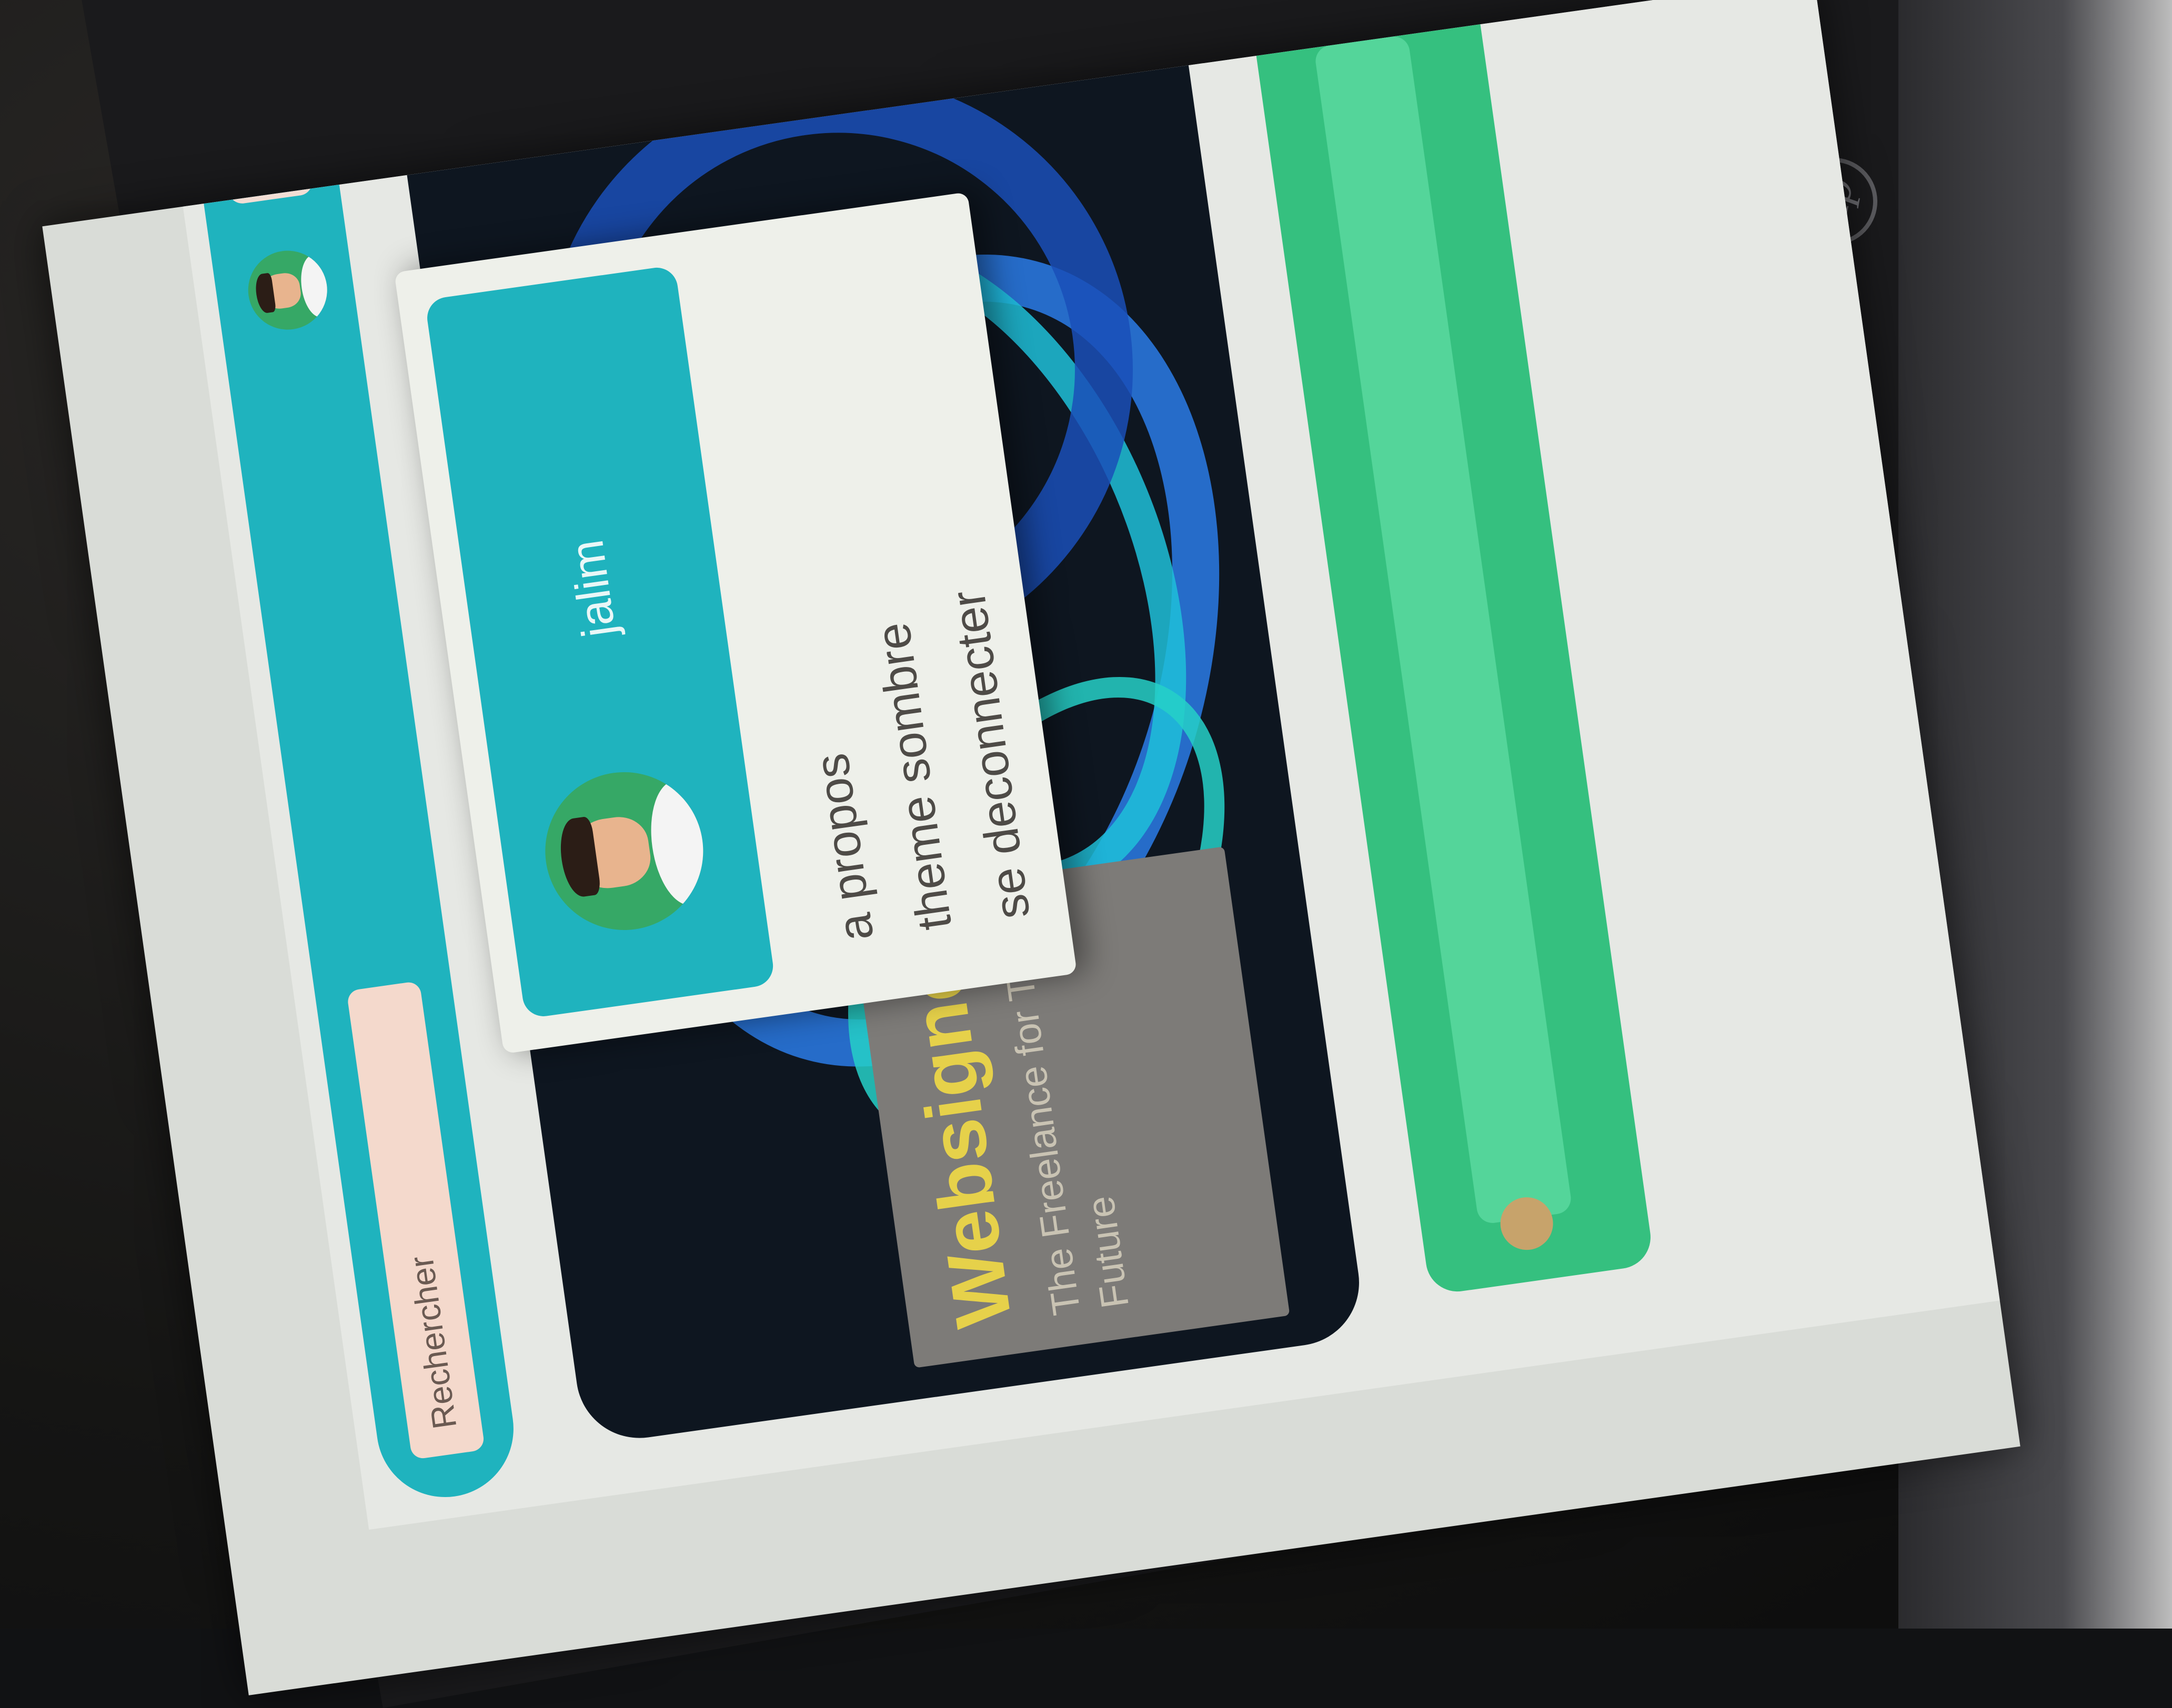 This screenshot has height=1708, width=2172. I want to click on profile-card: jalim, so click(601, 642).